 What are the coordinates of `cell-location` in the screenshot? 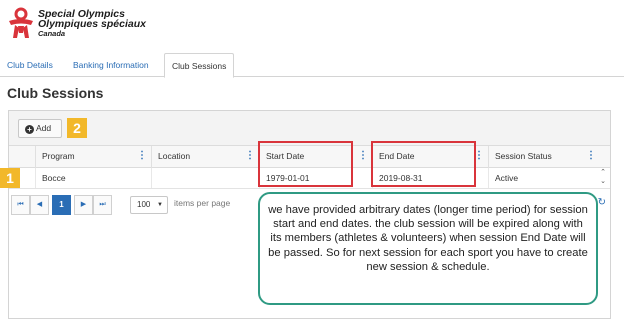 It's located at (205, 178).